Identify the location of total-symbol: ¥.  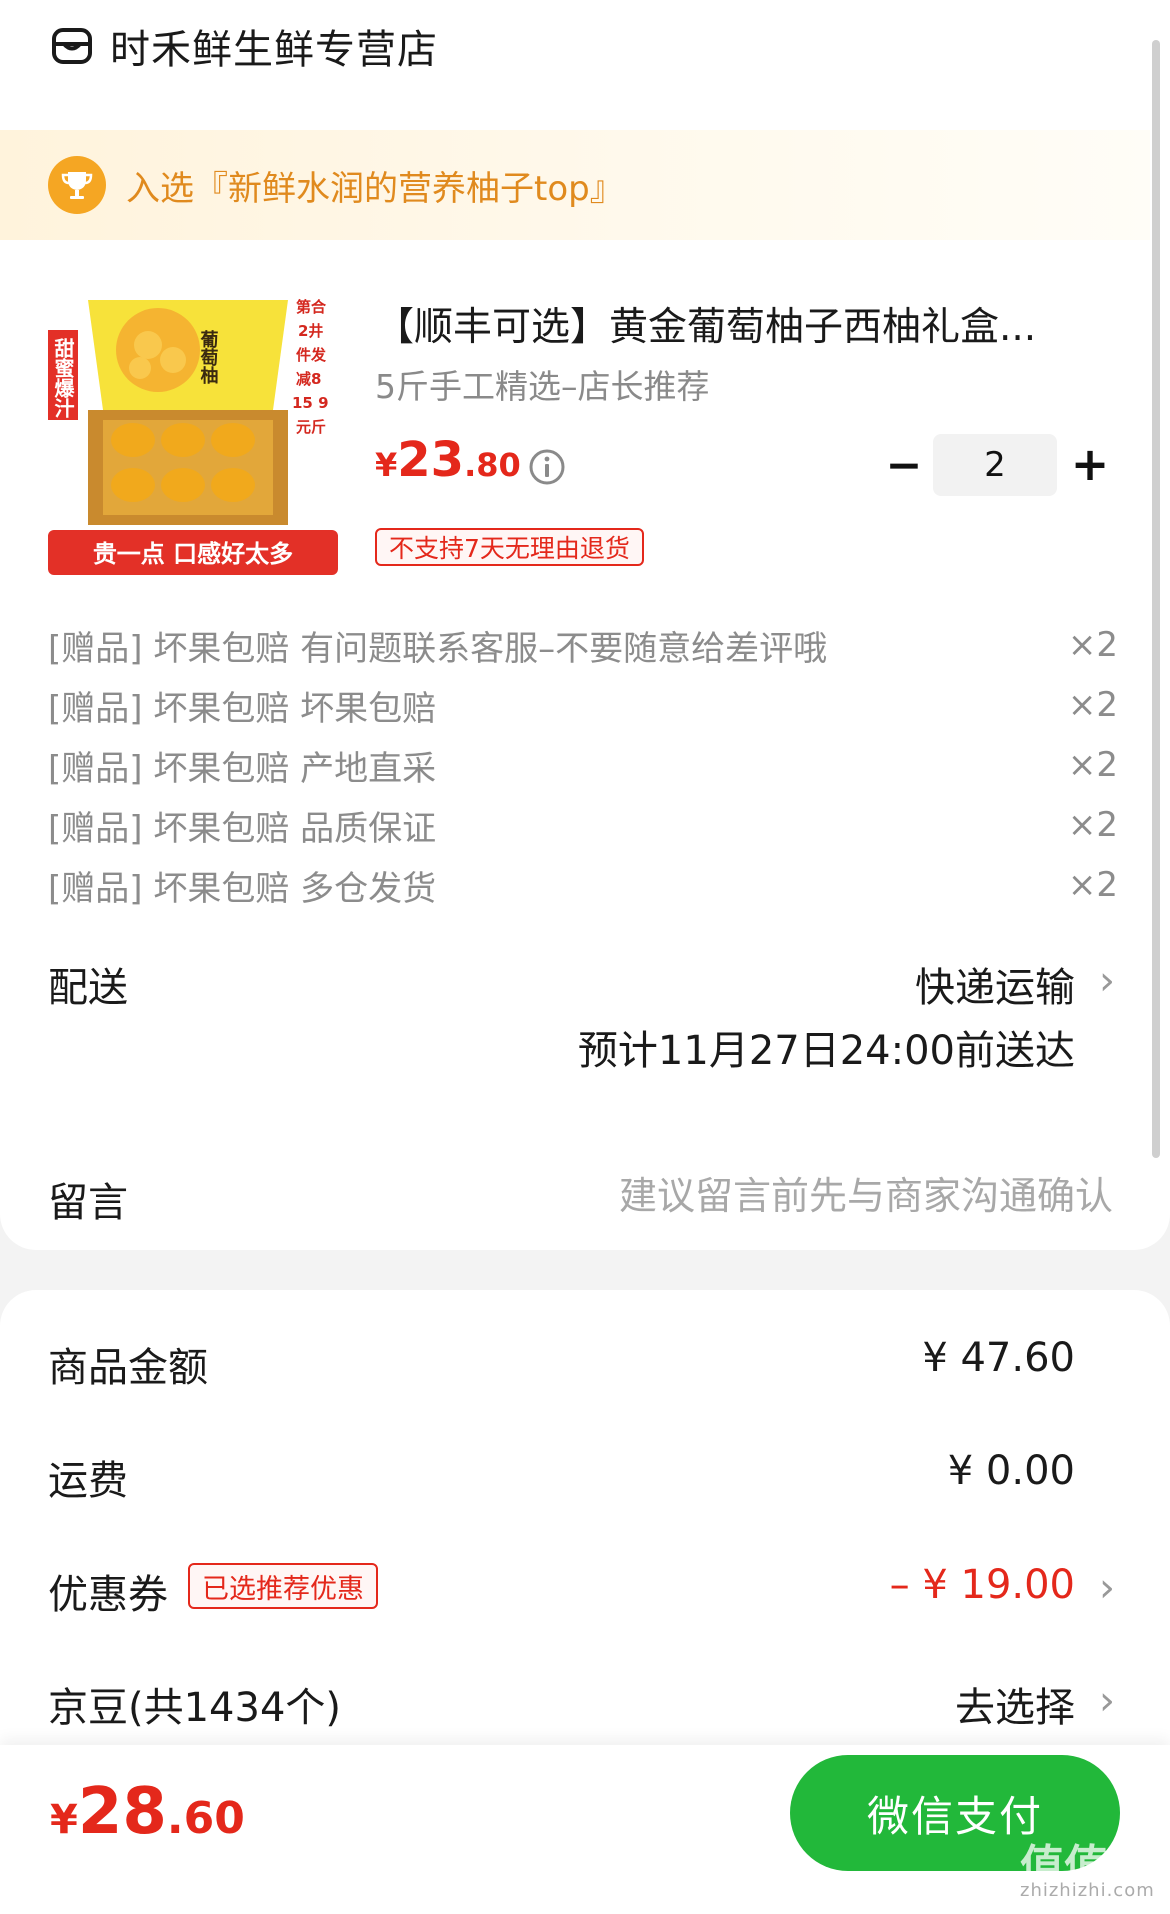
(64, 1820).